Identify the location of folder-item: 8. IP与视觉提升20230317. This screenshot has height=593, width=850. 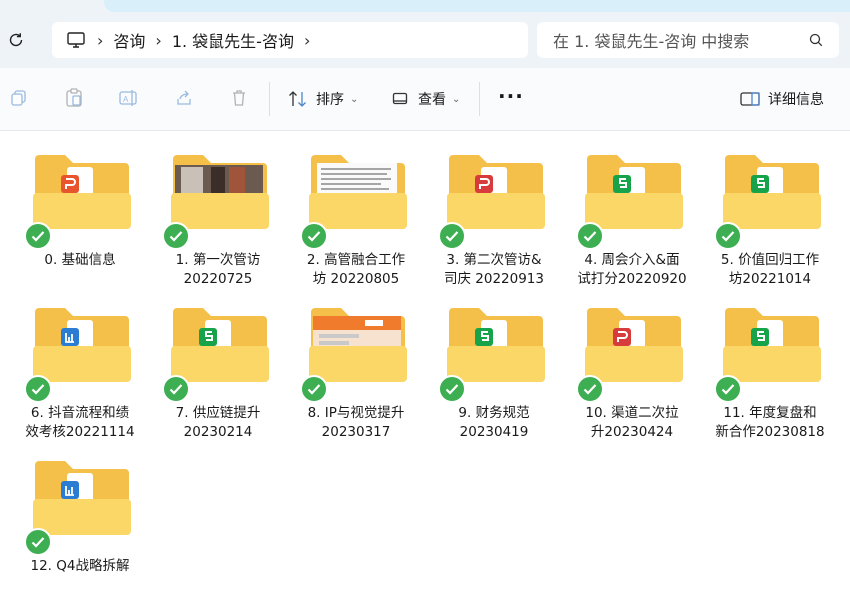
(341, 354).